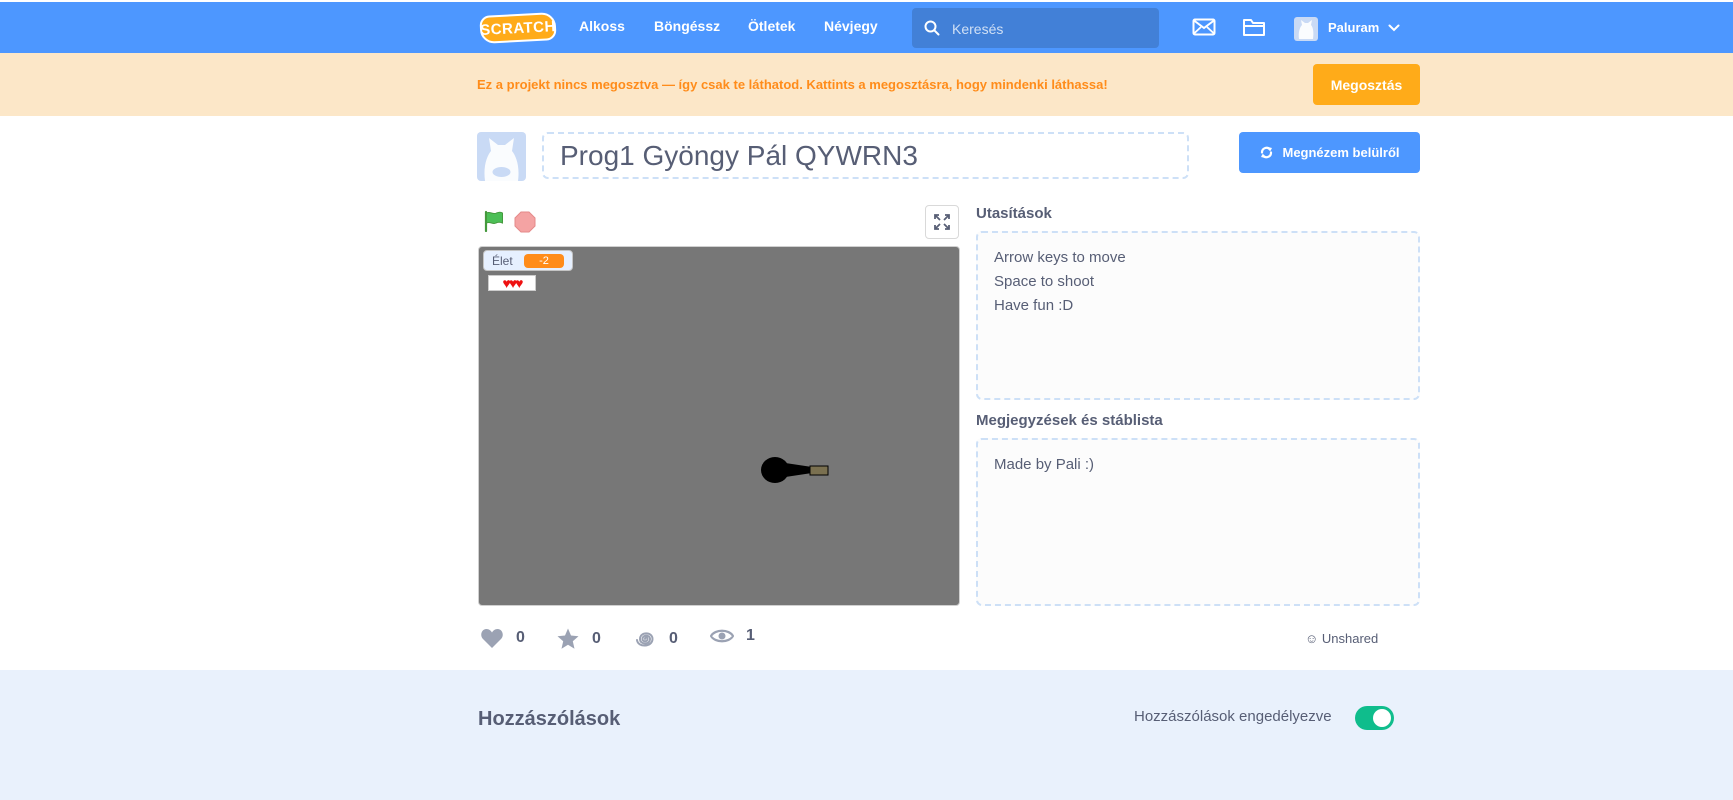 The width and height of the screenshot is (1733, 800). What do you see at coordinates (795, 470) in the screenshot?
I see `cannon-sprite` at bounding box center [795, 470].